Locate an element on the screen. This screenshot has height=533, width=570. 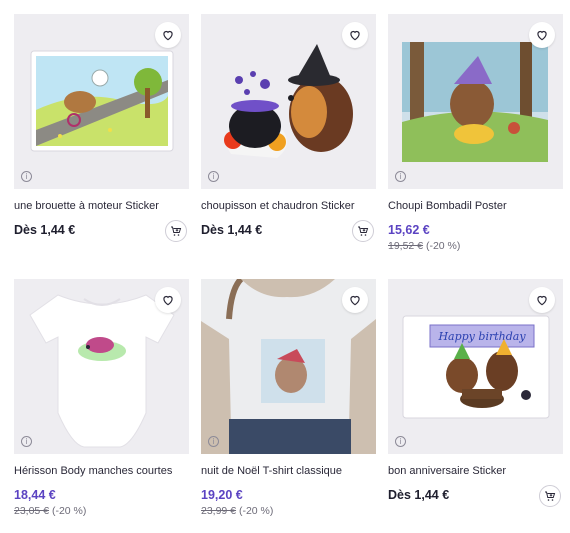
wheelbarrow-sticker-art is located at coordinates (102, 101).